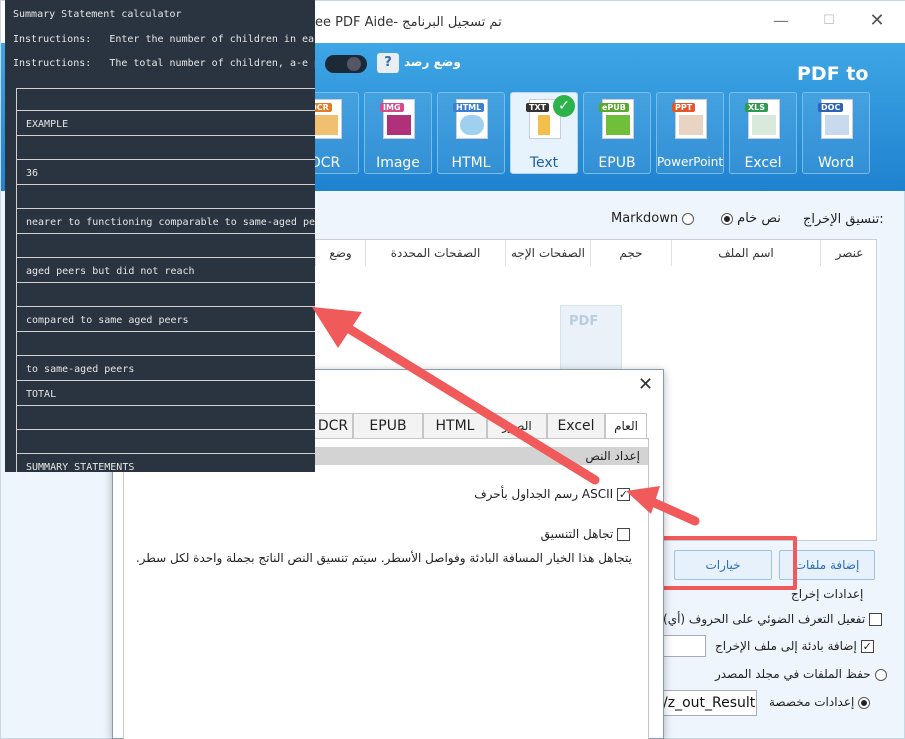  Describe the element at coordinates (794, 646) in the screenshot. I see `prefix-checkbox-row: إضافة بادئة إلى ملف الإخراج ✓` at that location.